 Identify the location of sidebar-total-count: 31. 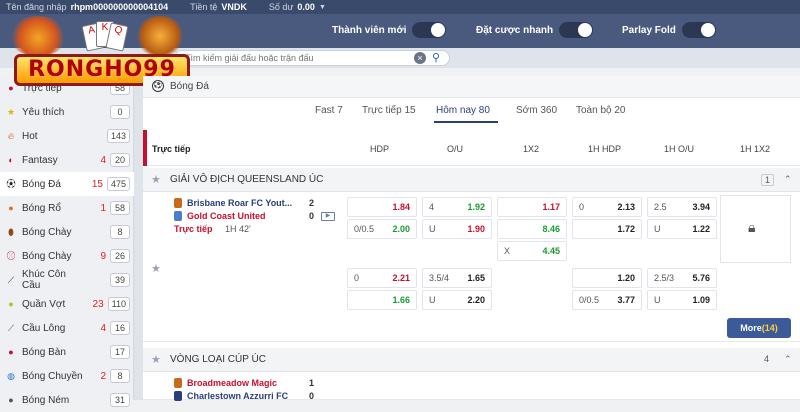
(120, 400).